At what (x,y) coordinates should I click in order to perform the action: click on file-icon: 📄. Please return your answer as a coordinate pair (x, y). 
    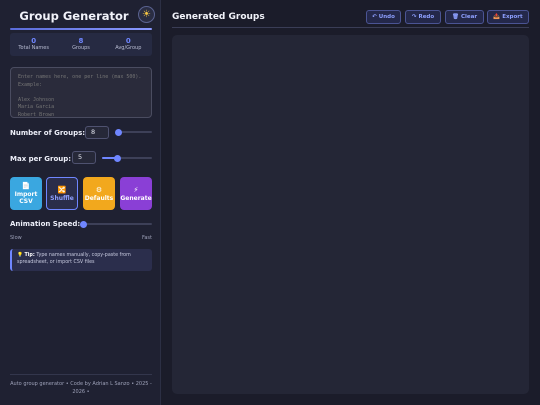
    Looking at the image, I should click on (26, 186).